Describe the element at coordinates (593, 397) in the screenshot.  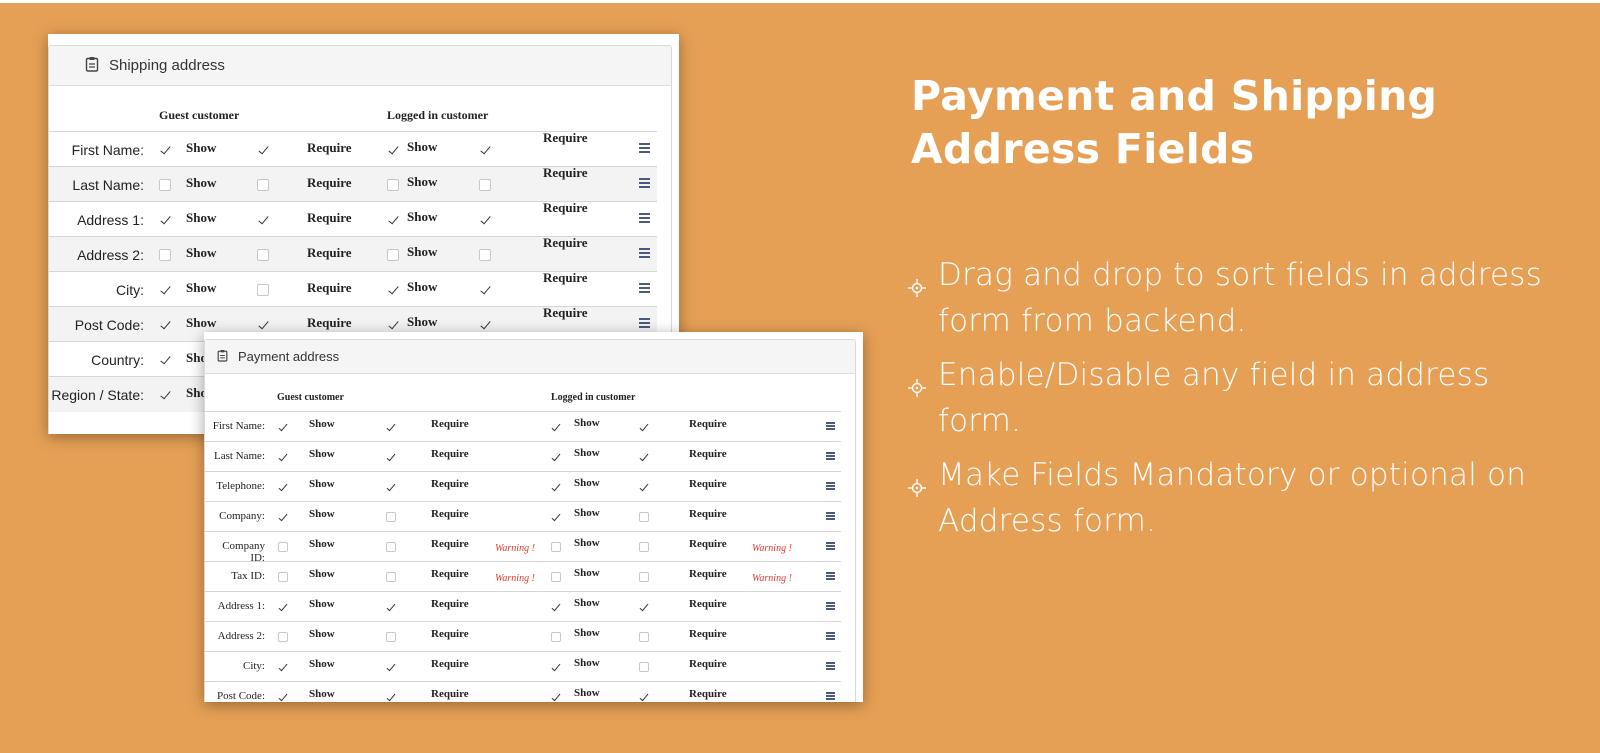
I see `logged-customer-header: Logged in customer` at that location.